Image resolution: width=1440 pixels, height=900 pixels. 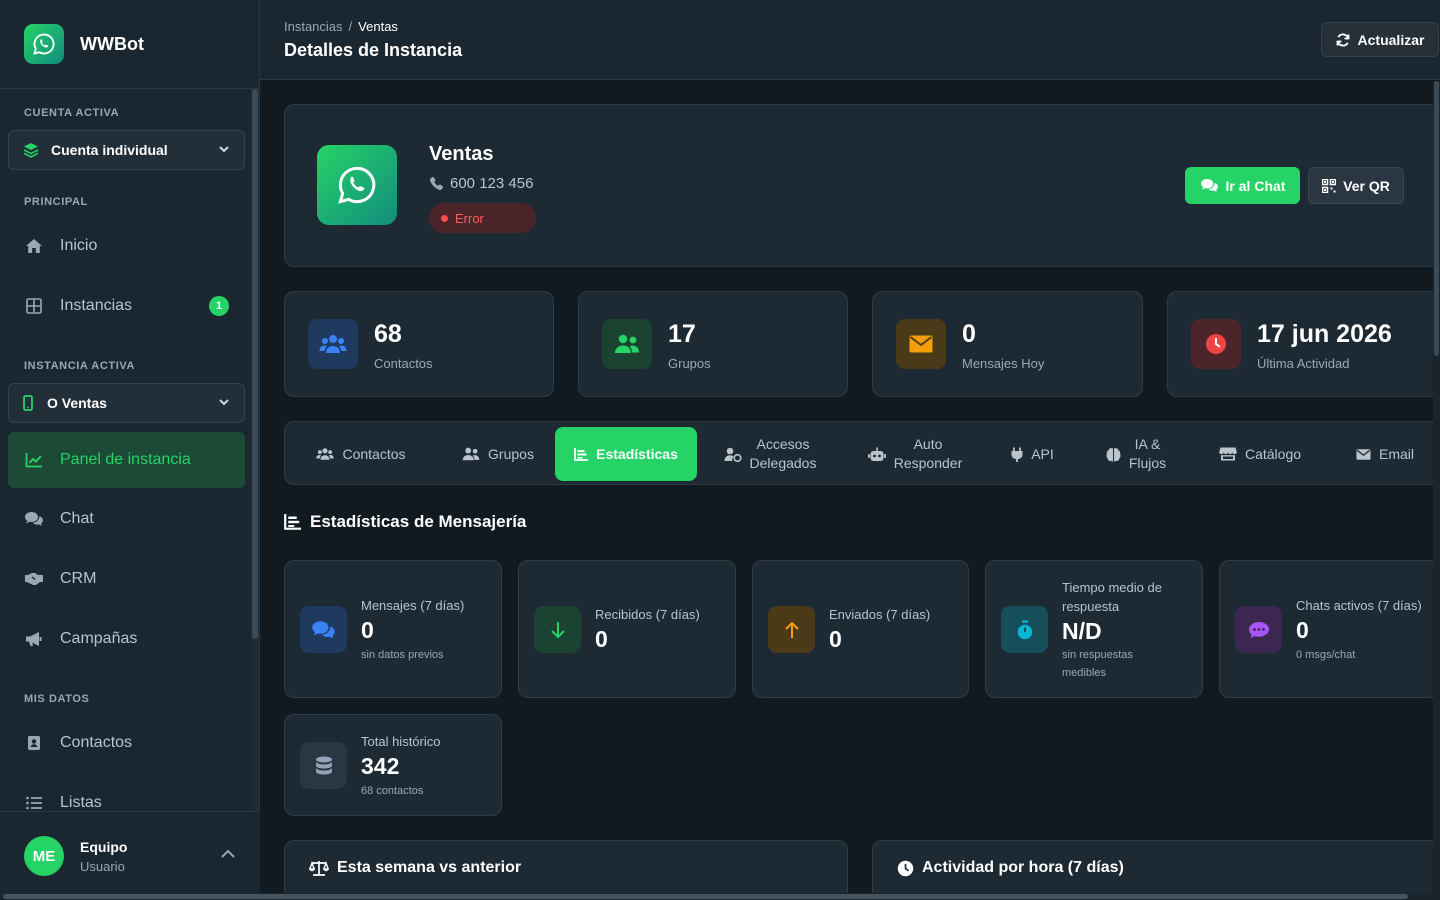 I want to click on go-to-chat-button: Ir al Chat, so click(x=1242, y=185).